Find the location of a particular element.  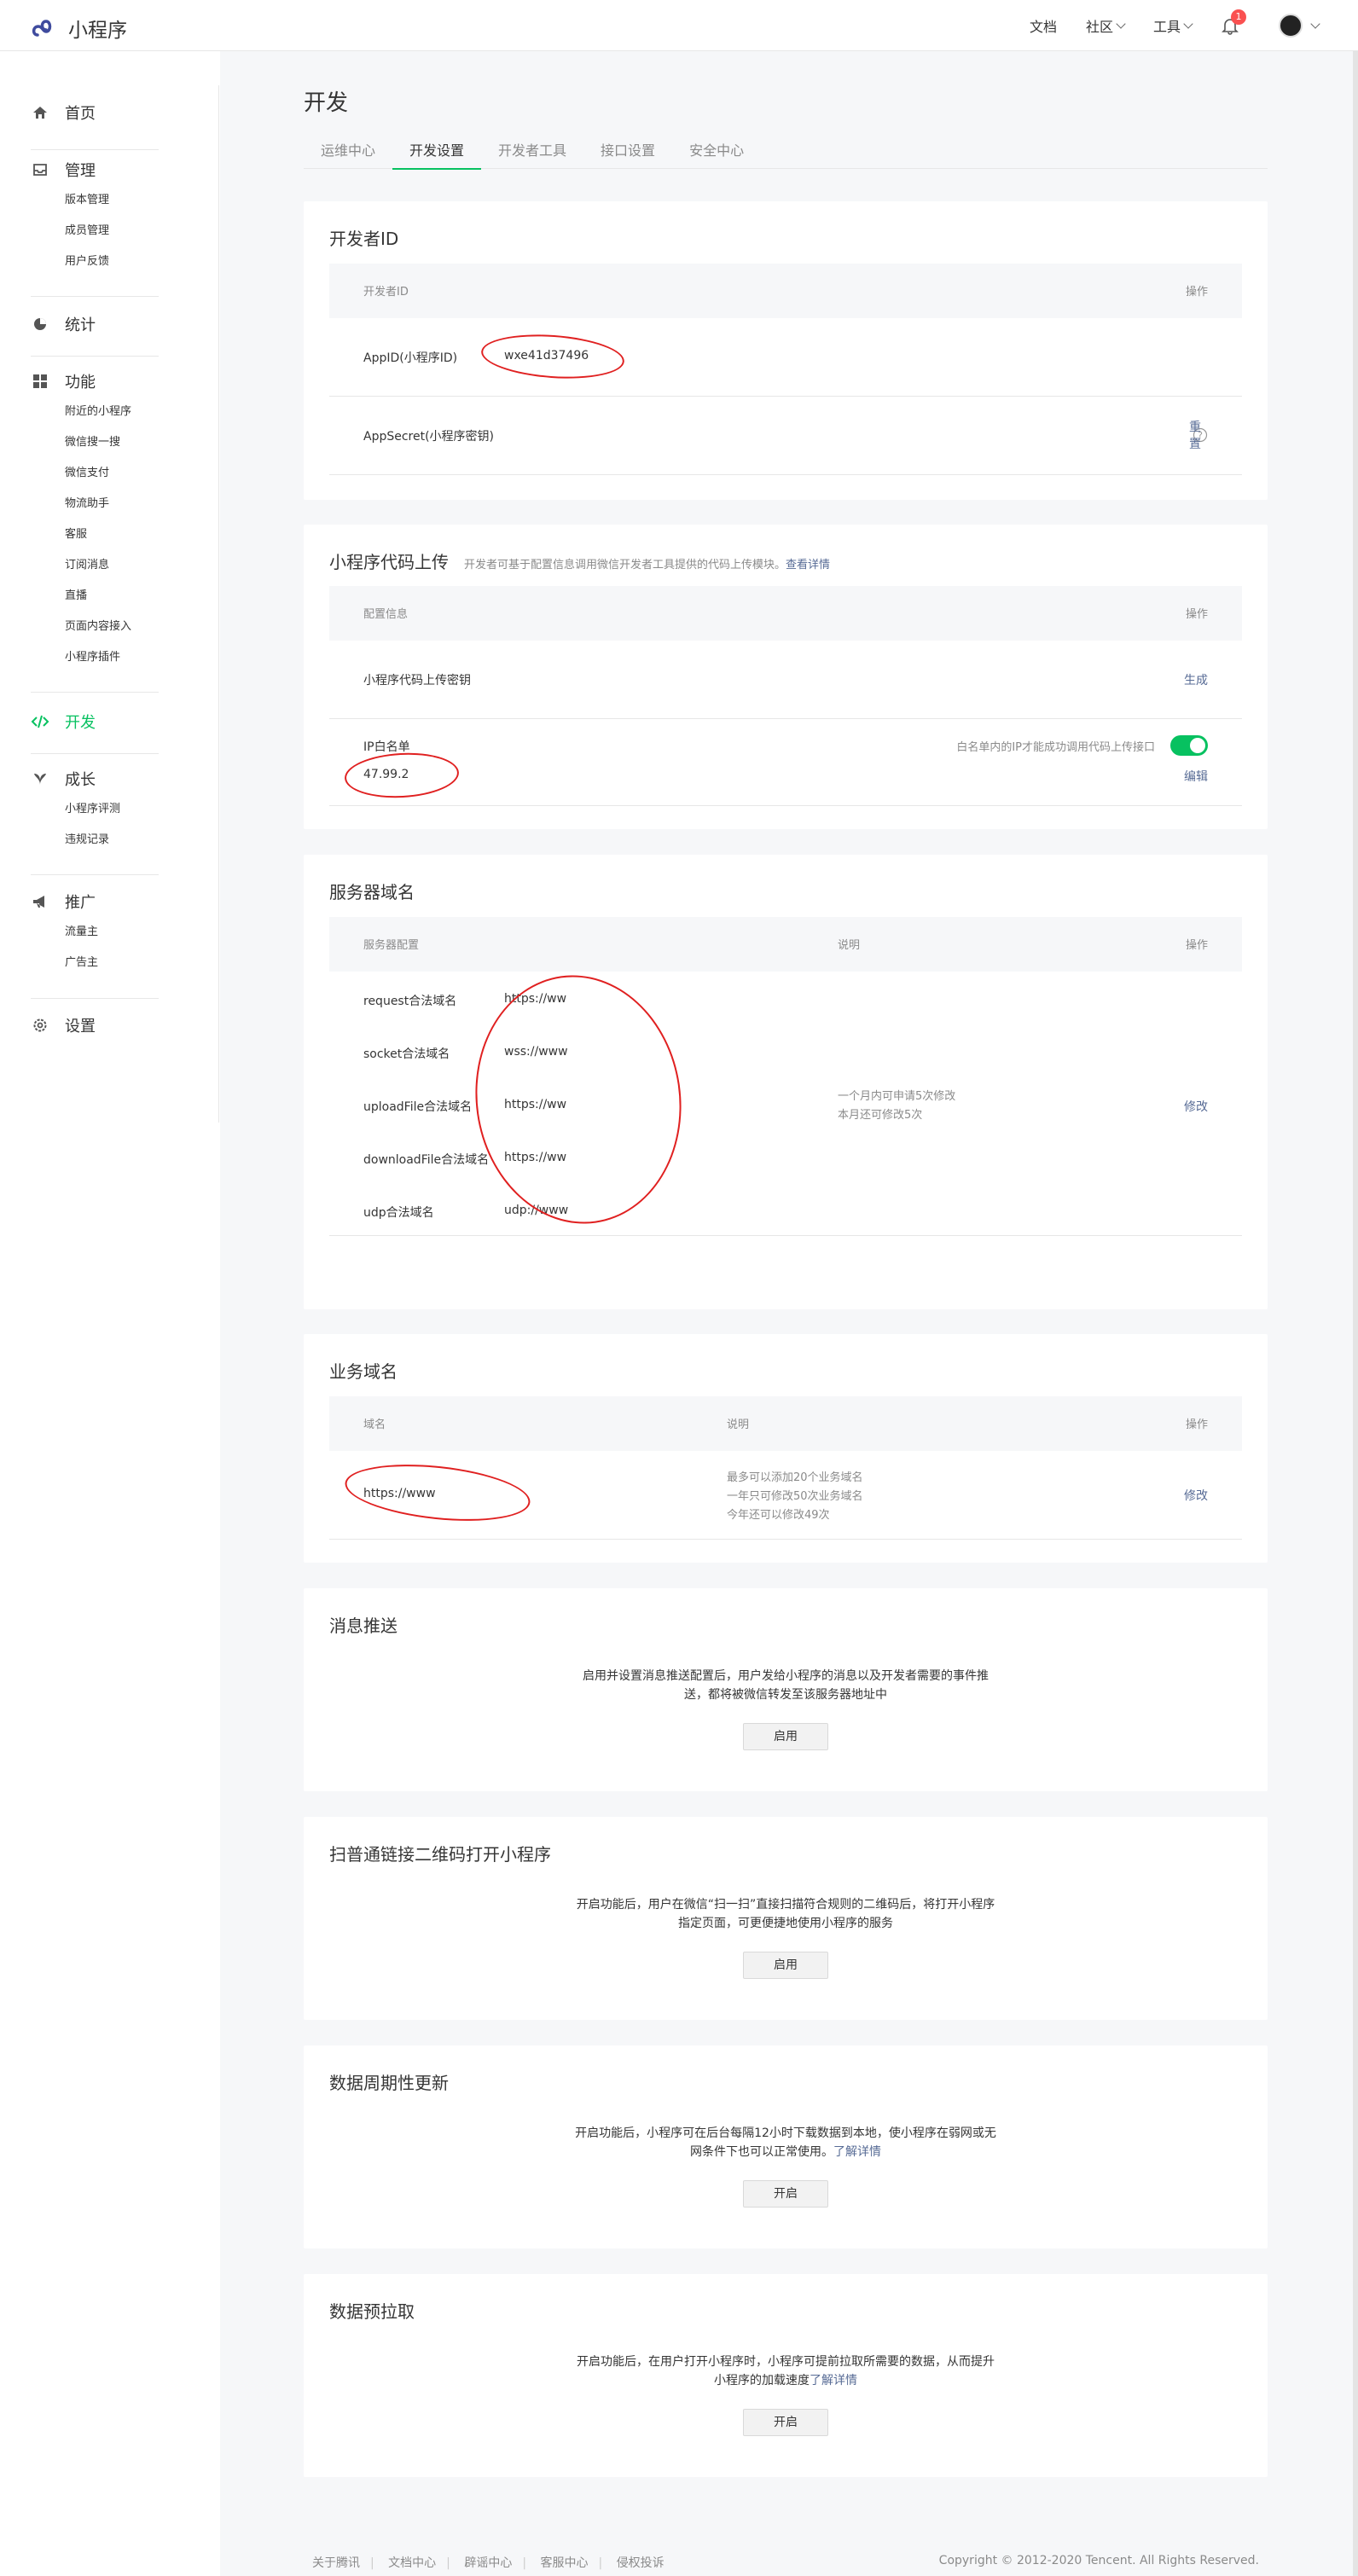

appsecret-label: AppSecret(小程序密钥) is located at coordinates (429, 437).